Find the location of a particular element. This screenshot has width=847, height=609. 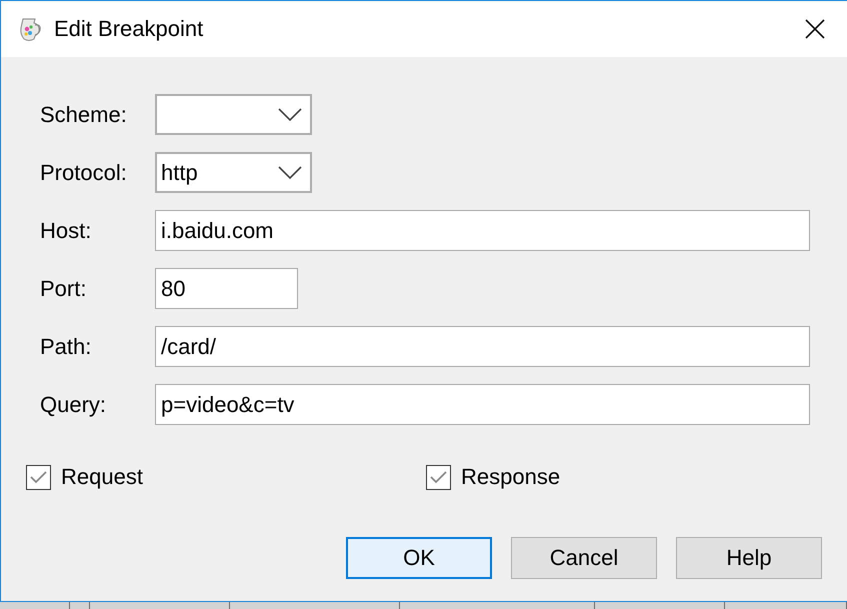

text-field: 80 is located at coordinates (226, 288).